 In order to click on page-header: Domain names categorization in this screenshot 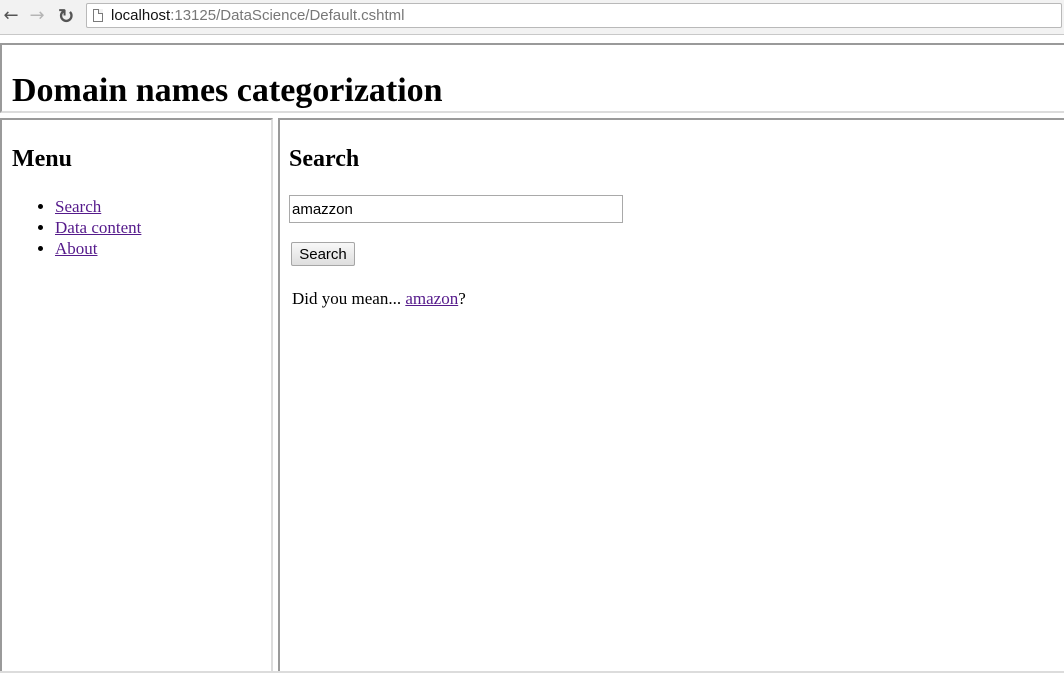, I will do `click(532, 78)`.